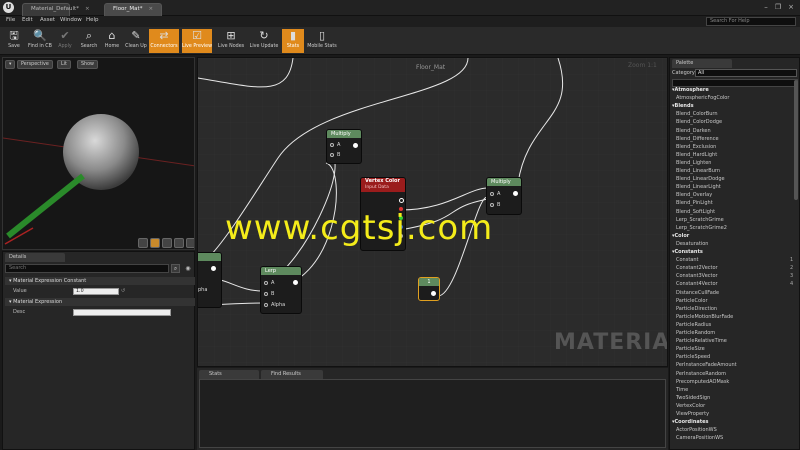  I want to click on palette-item: ParticleRadius, so click(693, 325).